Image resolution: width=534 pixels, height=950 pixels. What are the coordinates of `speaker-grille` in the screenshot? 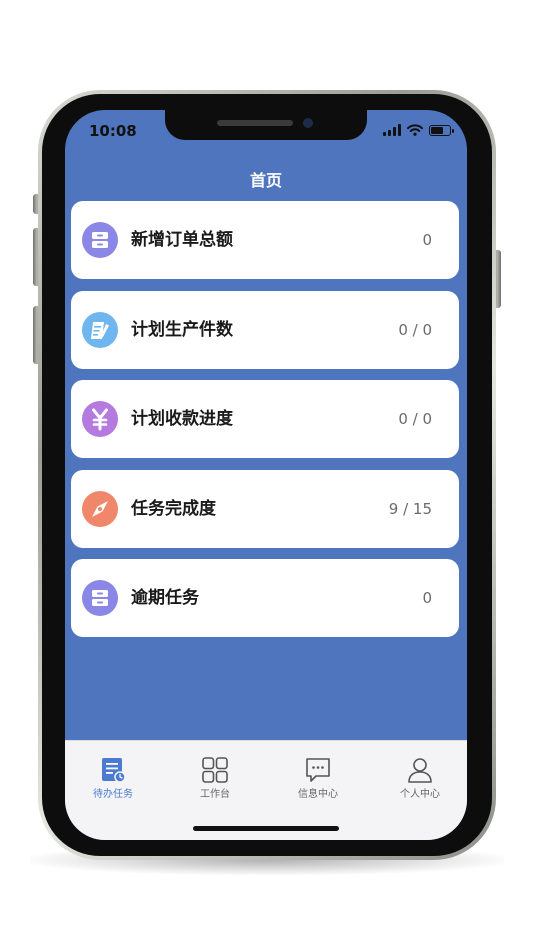 It's located at (255, 123).